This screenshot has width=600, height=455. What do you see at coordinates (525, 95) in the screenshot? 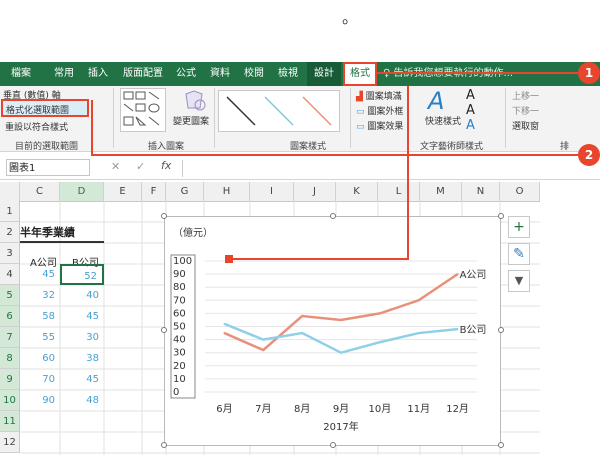
I see `bring-forward-button: 上移一` at bounding box center [525, 95].